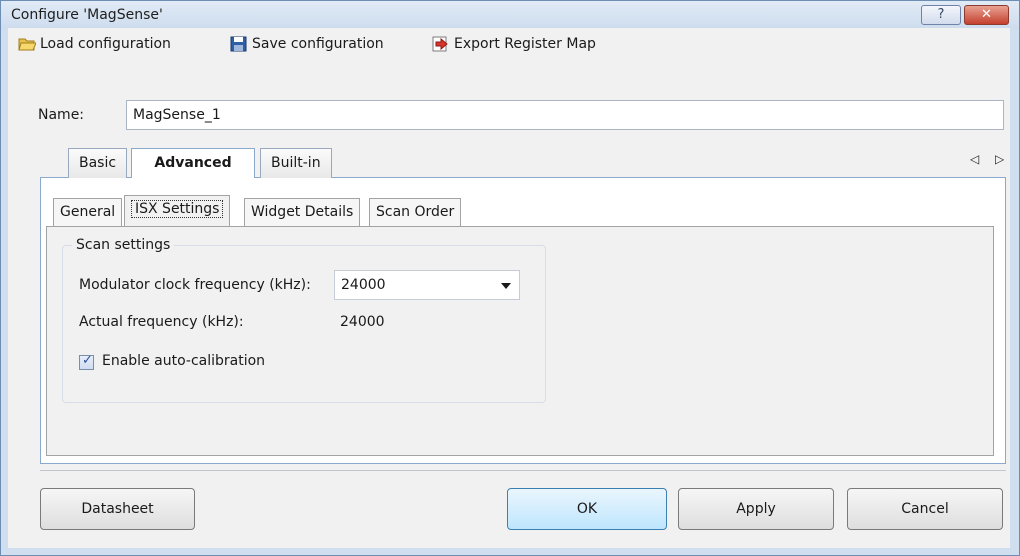  Describe the element at coordinates (523, 470) in the screenshot. I see `footer-divider` at that location.